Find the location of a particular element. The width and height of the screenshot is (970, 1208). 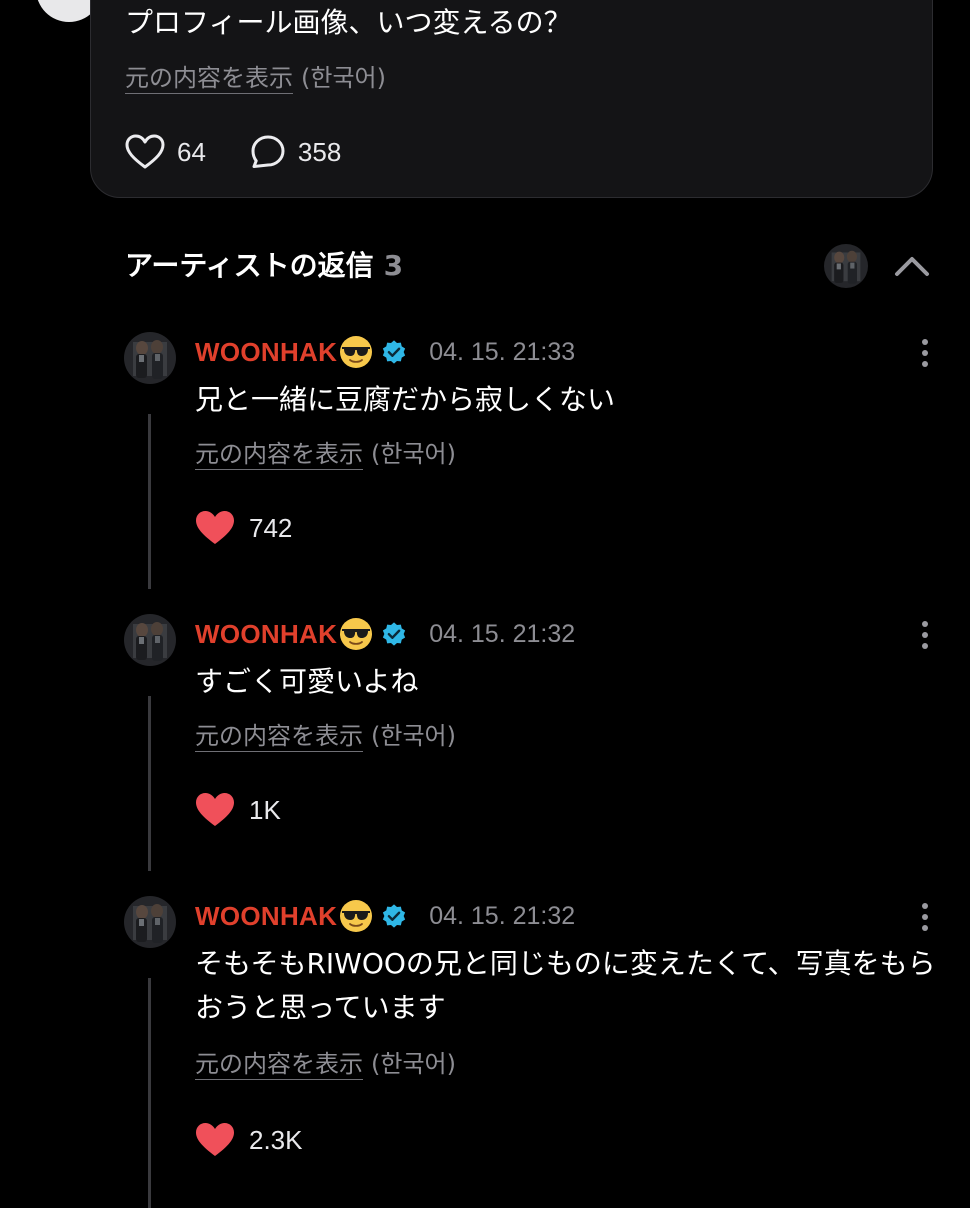

reply-like-button: 2.3K is located at coordinates (249, 1140).